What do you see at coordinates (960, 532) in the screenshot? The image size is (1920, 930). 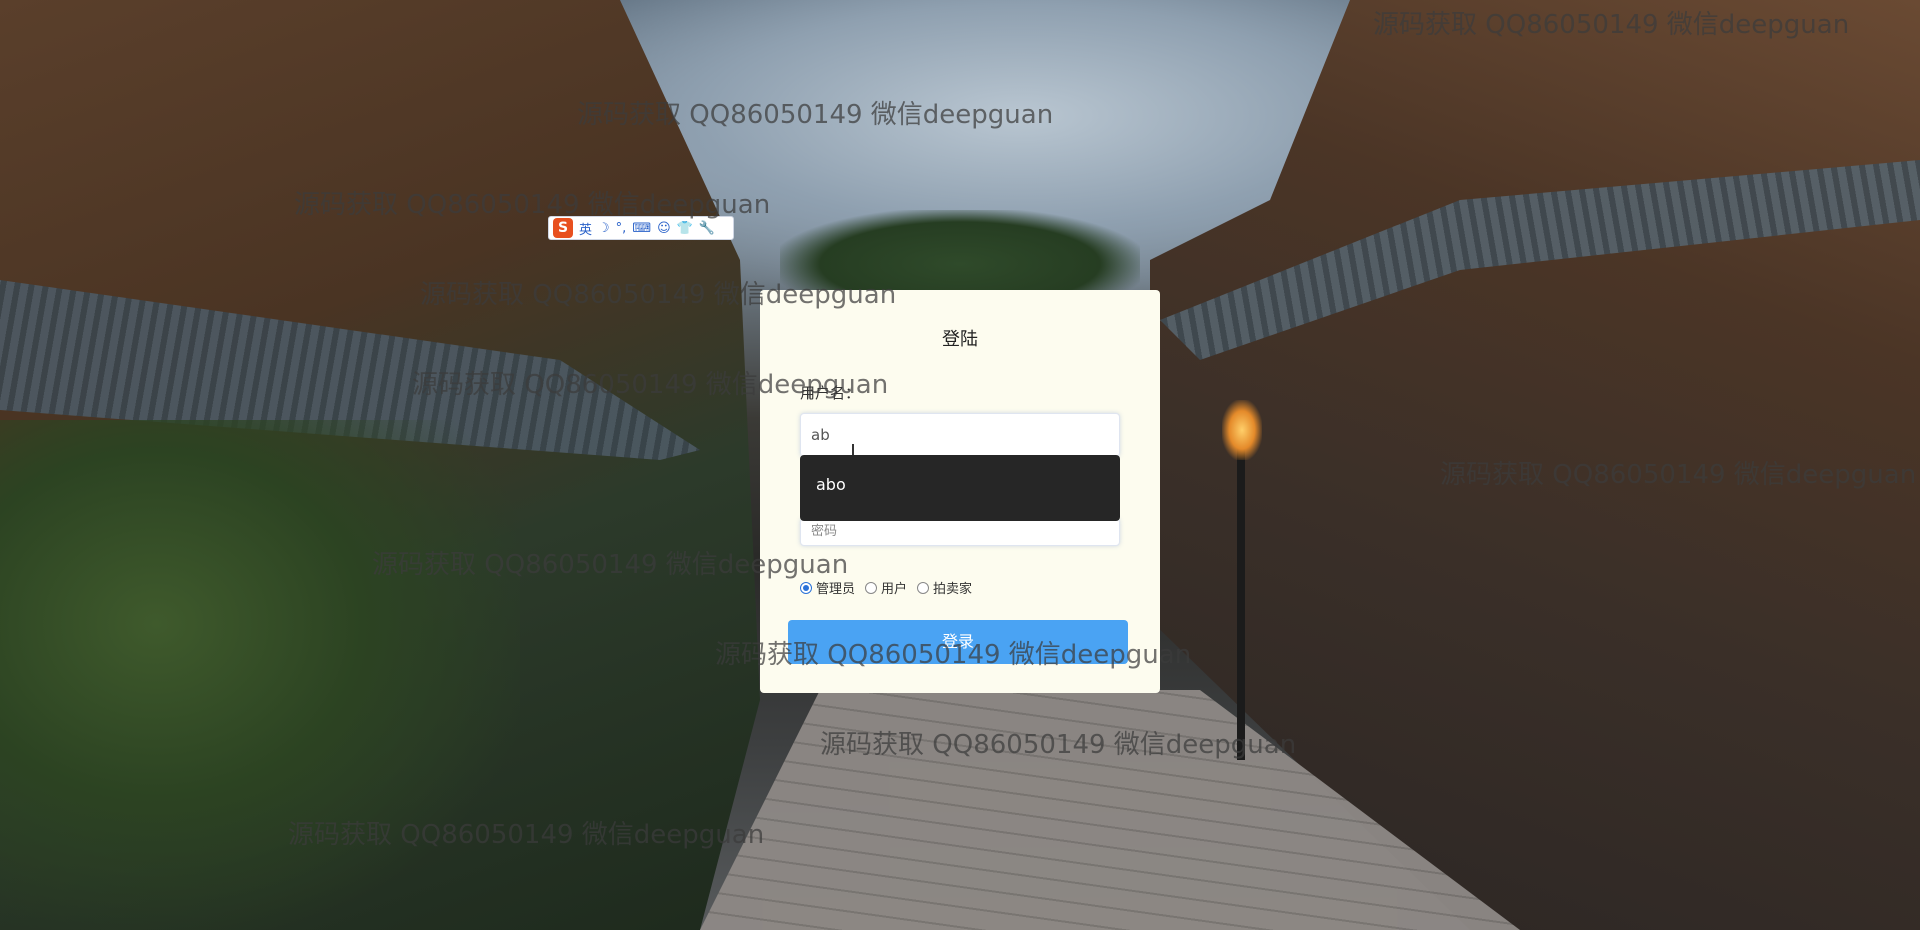 I see `password-input: 密码` at bounding box center [960, 532].